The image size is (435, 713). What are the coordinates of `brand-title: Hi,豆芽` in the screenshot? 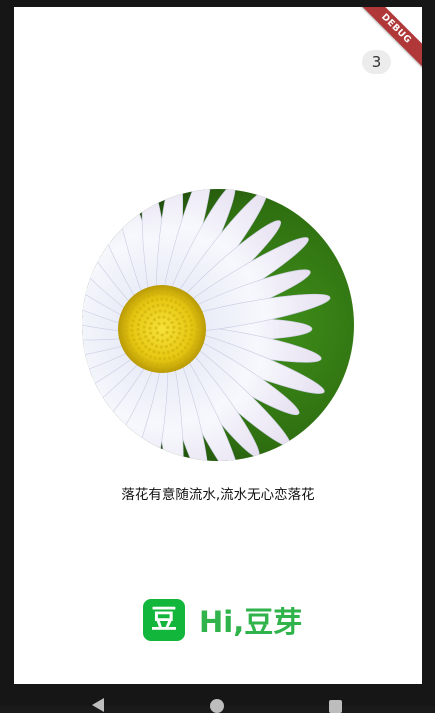 It's located at (251, 622).